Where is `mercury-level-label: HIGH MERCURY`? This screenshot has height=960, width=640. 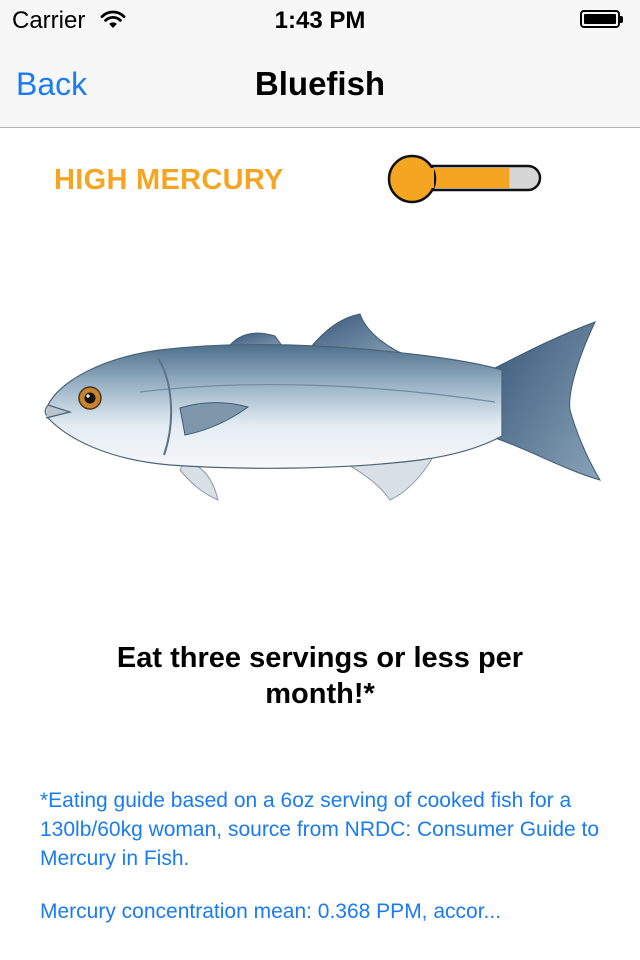
mercury-level-label: HIGH MERCURY is located at coordinates (169, 180).